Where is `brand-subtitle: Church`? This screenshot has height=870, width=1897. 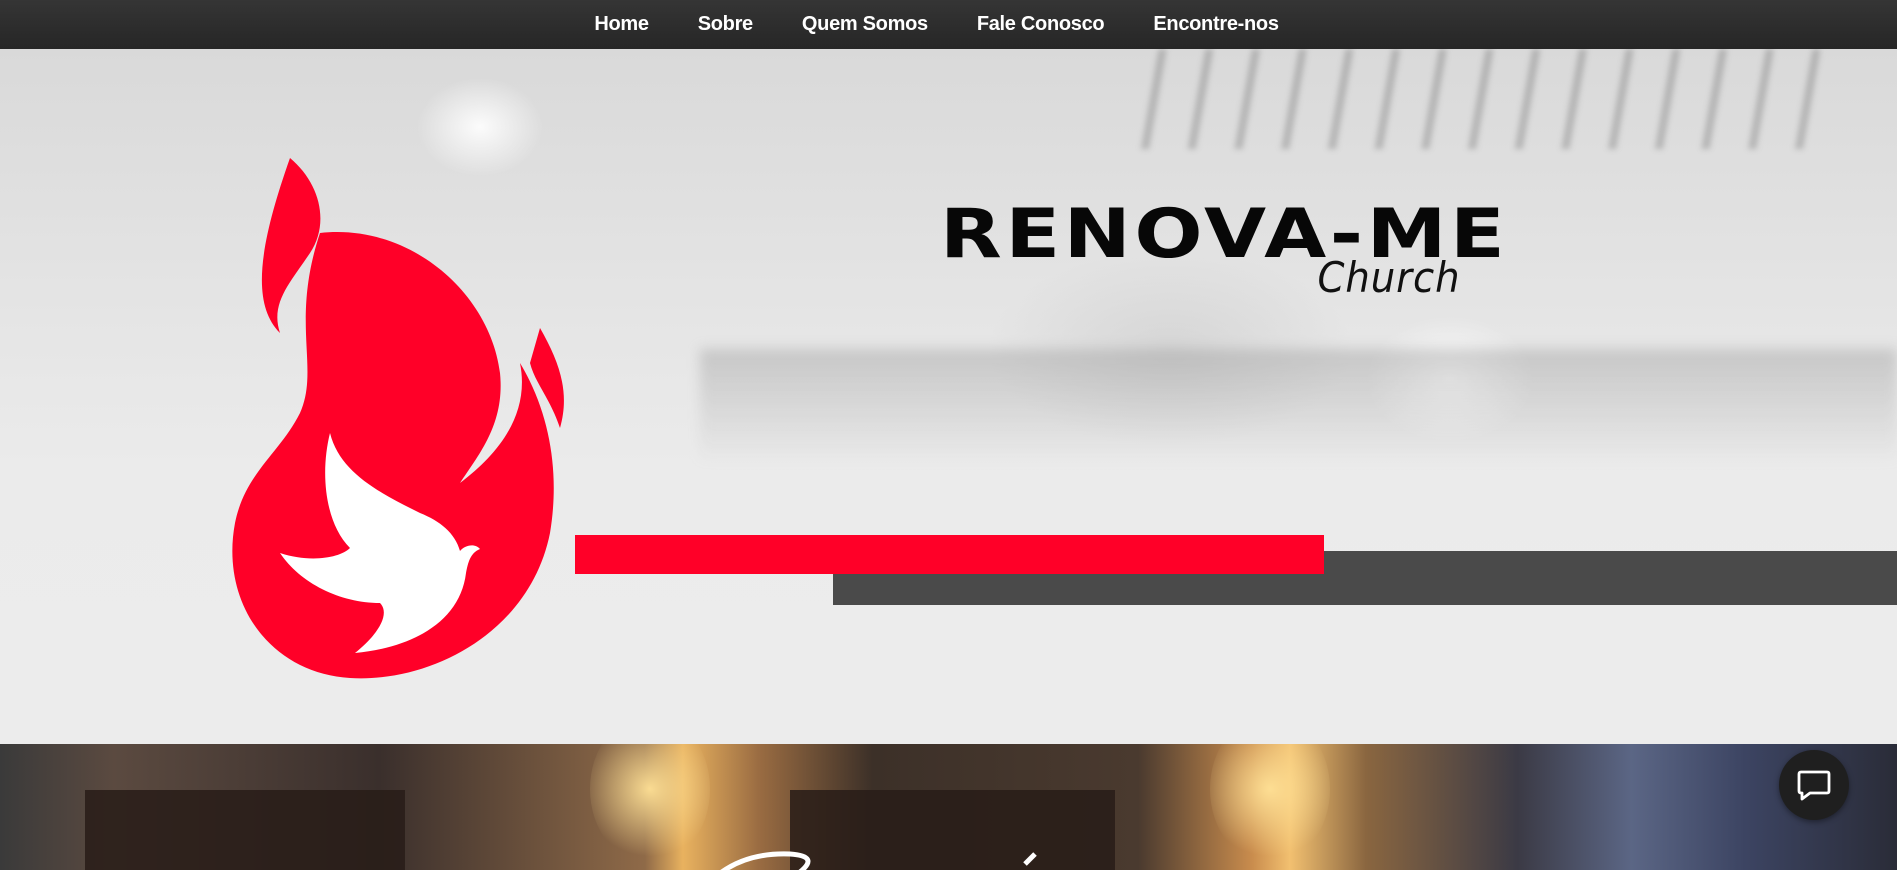 brand-subtitle: Church is located at coordinates (1389, 277).